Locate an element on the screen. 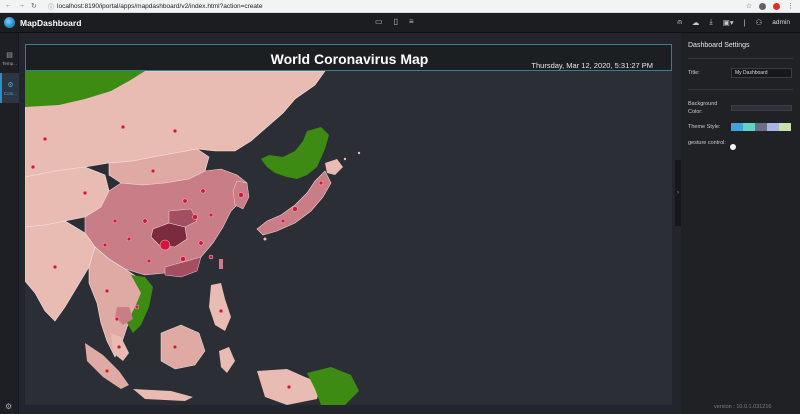  star-icon: ☆ is located at coordinates (749, 6).